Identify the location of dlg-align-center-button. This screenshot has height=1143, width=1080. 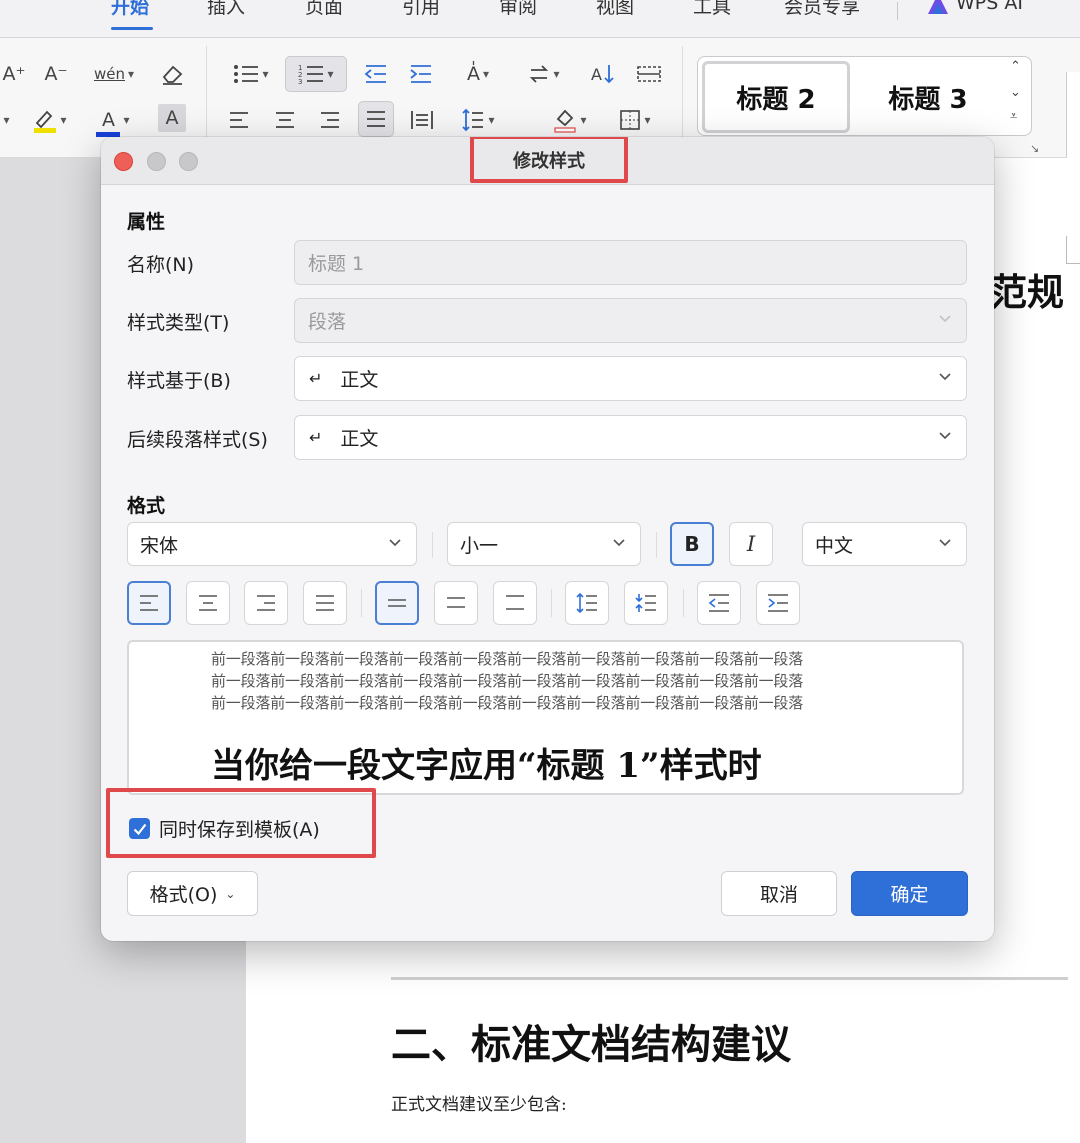
(208, 603).